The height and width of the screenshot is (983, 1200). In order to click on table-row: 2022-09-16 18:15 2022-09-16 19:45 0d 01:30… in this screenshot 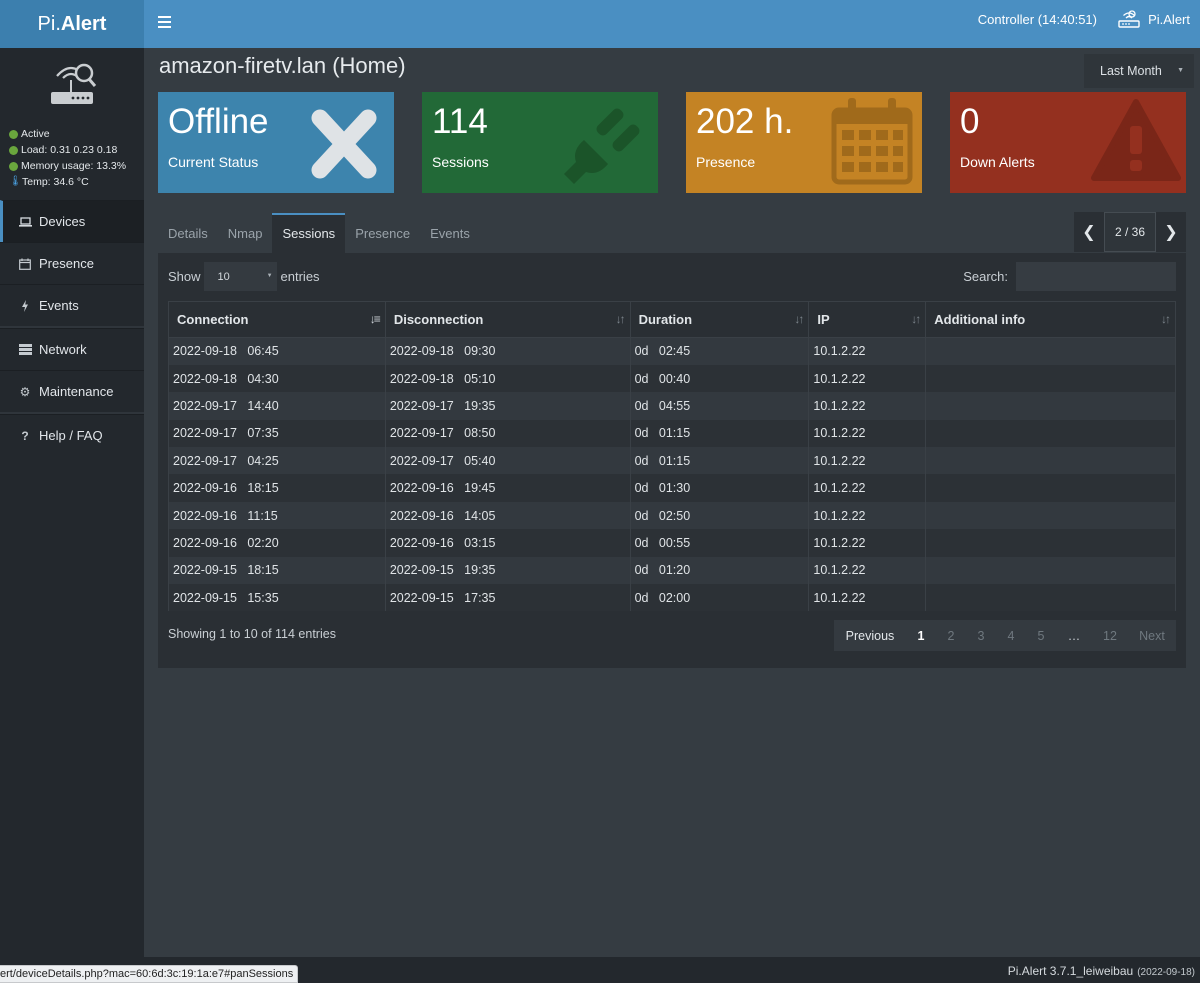, I will do `click(672, 488)`.